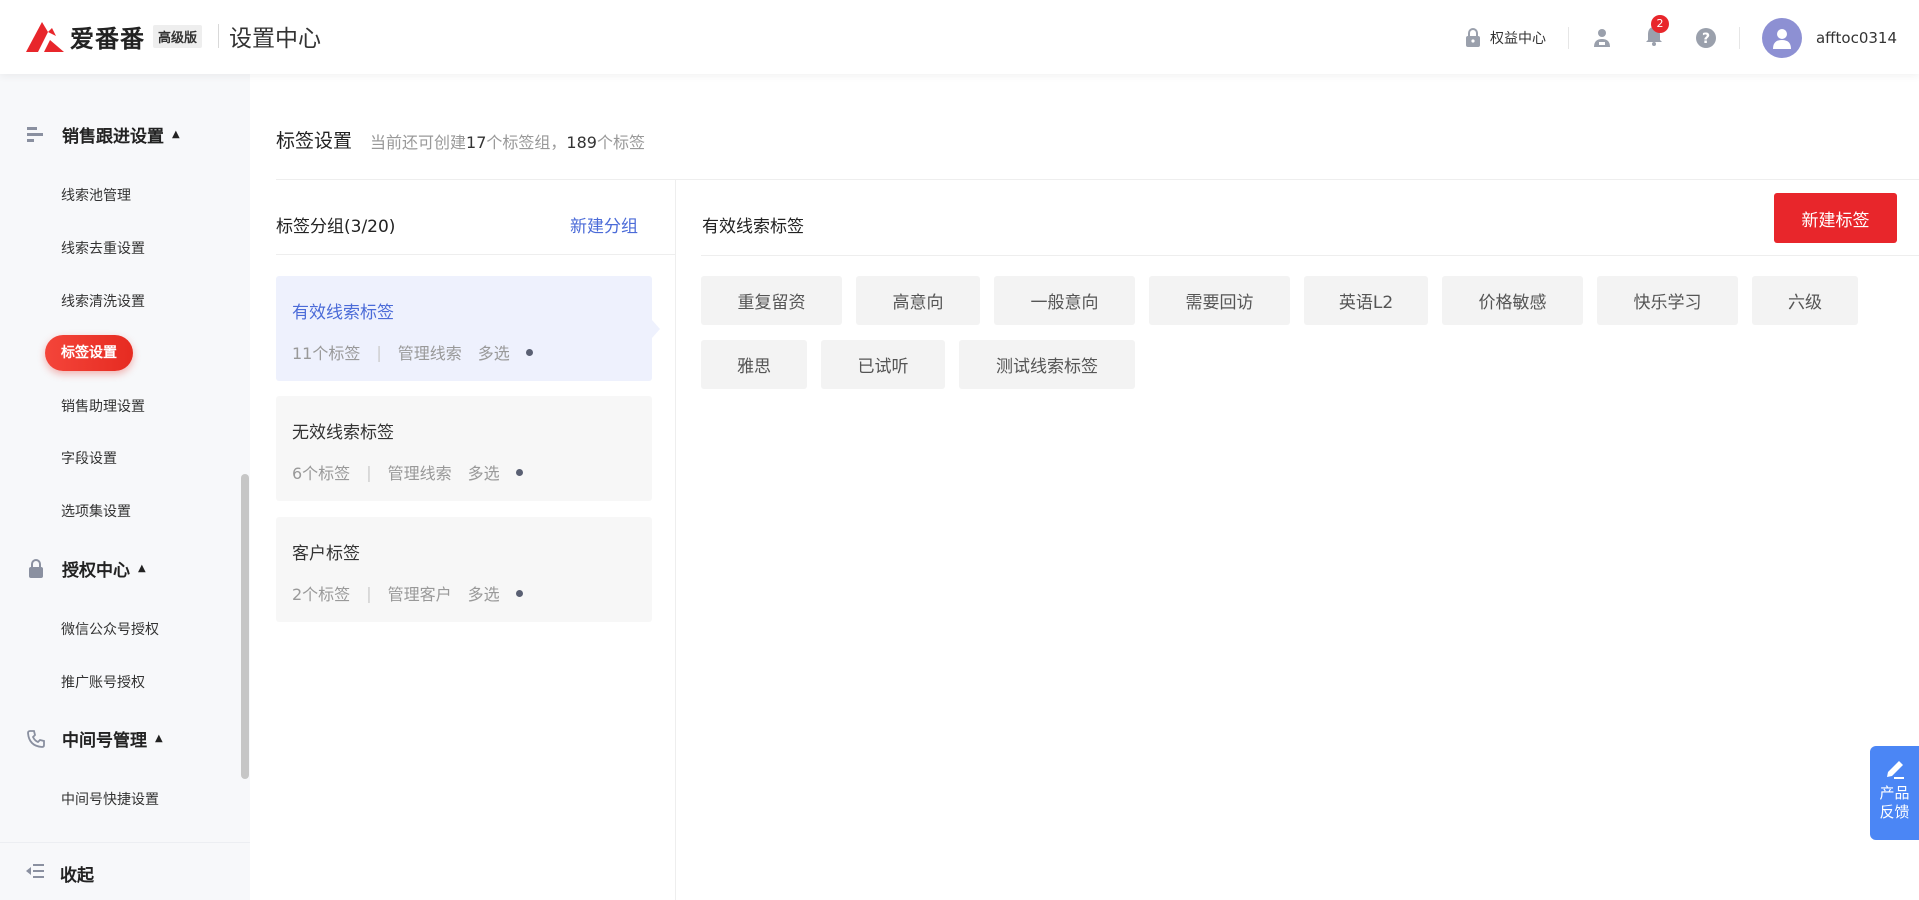 This screenshot has height=900, width=1919. Describe the element at coordinates (326, 554) in the screenshot. I see `tag-group-name: 客户标签` at that location.